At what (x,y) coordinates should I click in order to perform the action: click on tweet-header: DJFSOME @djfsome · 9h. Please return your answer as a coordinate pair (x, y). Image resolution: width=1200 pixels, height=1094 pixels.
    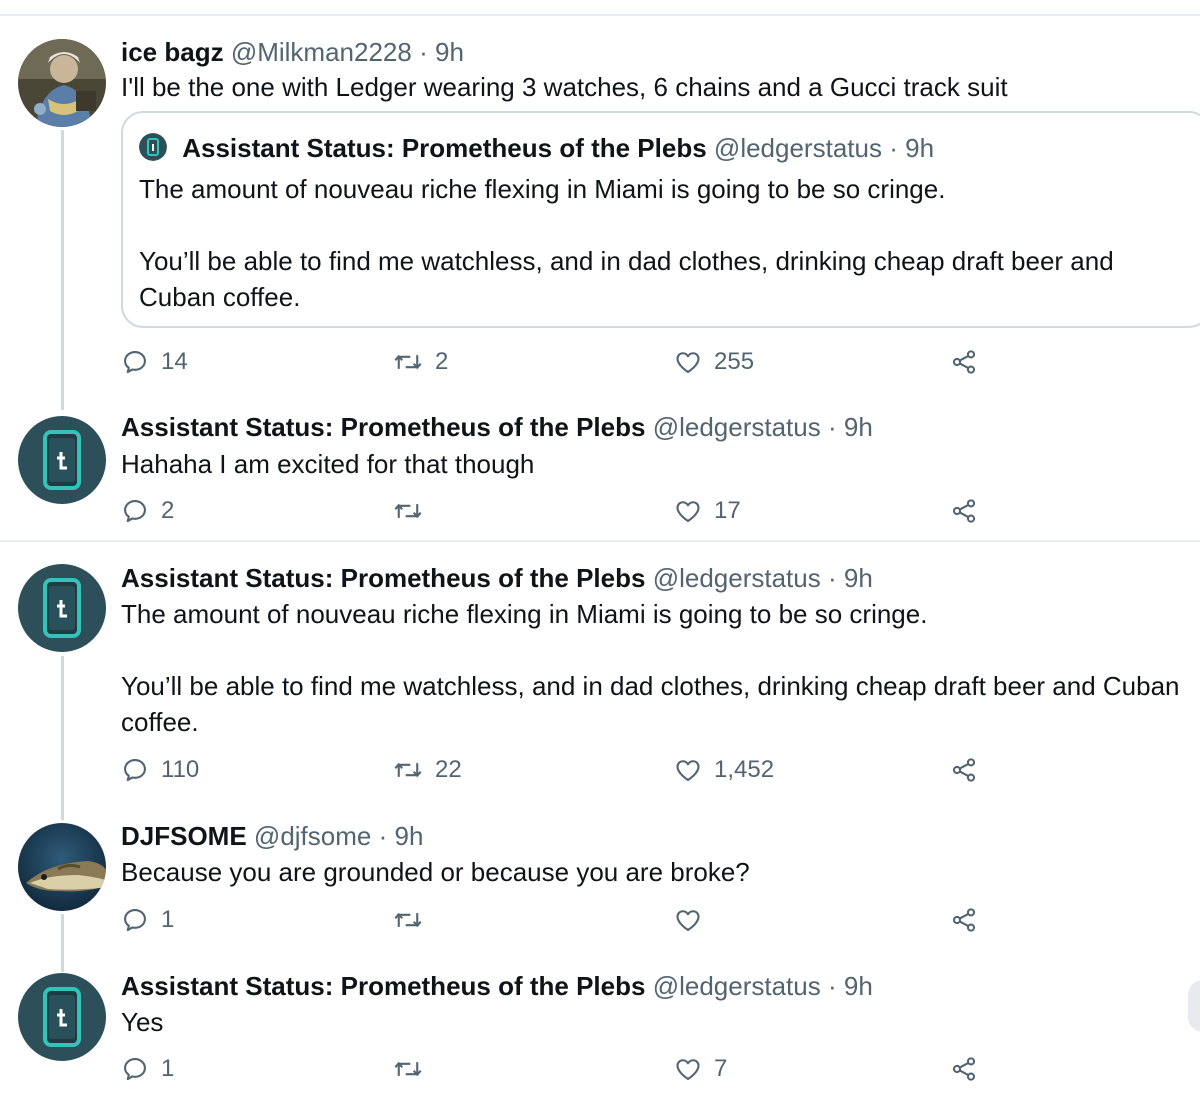
    Looking at the image, I should click on (272, 836).